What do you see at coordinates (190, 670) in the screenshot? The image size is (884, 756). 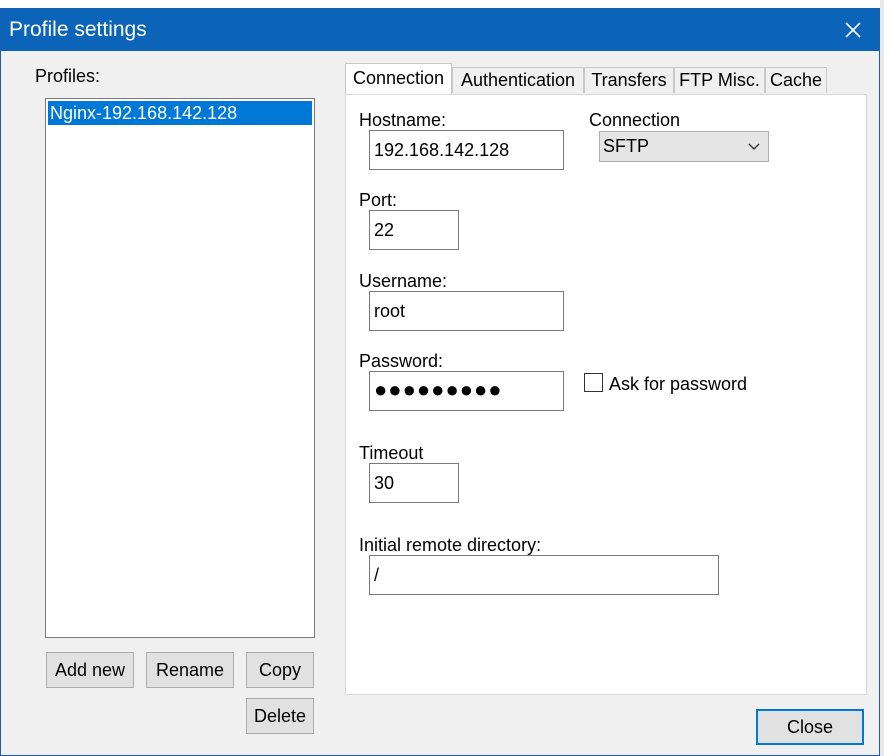 I see `rename-button: Rename` at bounding box center [190, 670].